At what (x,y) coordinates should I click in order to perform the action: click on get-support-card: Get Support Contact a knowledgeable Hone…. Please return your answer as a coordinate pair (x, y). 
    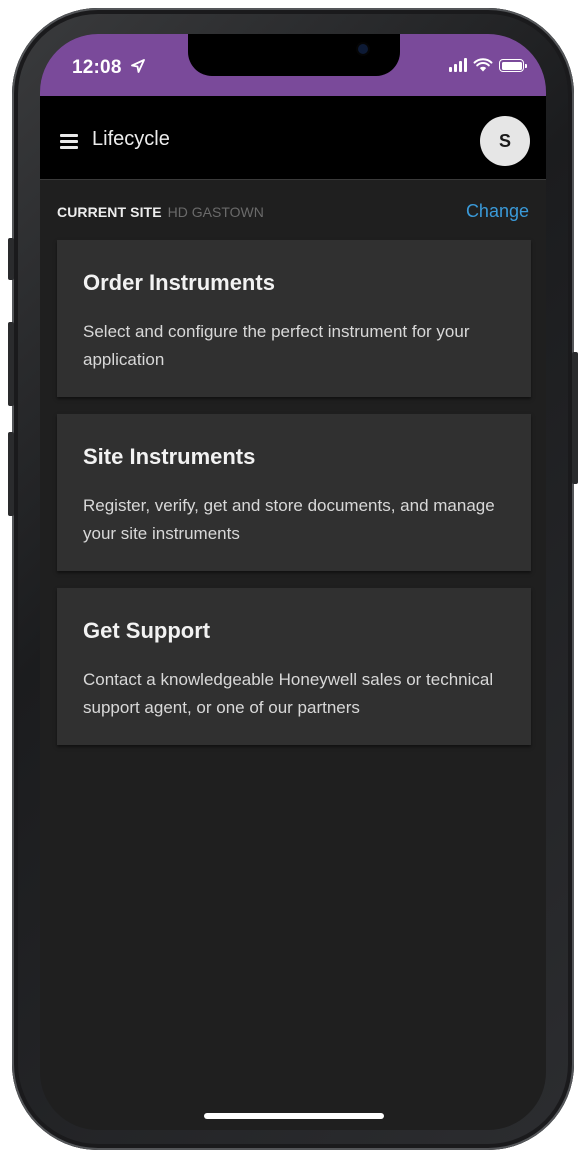
    Looking at the image, I should click on (294, 666).